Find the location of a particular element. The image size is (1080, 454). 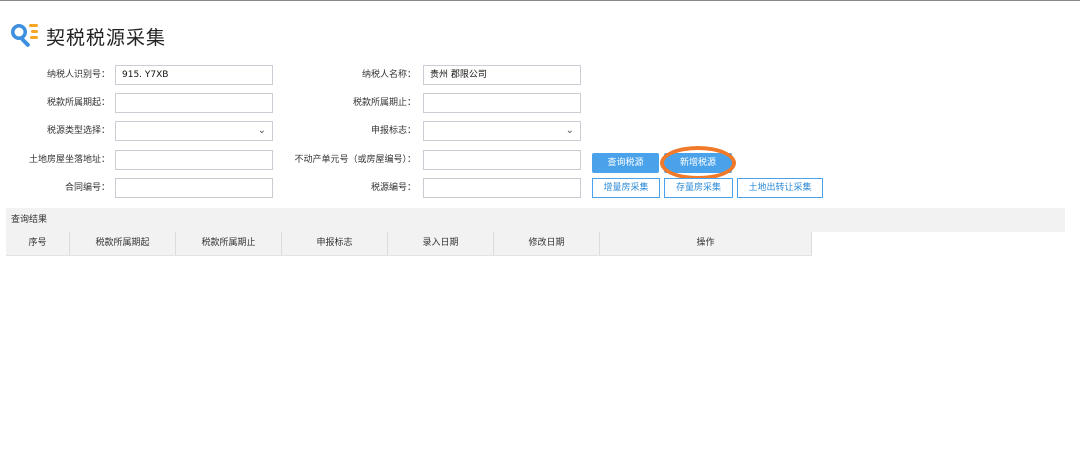

property-unit-no-input is located at coordinates (502, 160).